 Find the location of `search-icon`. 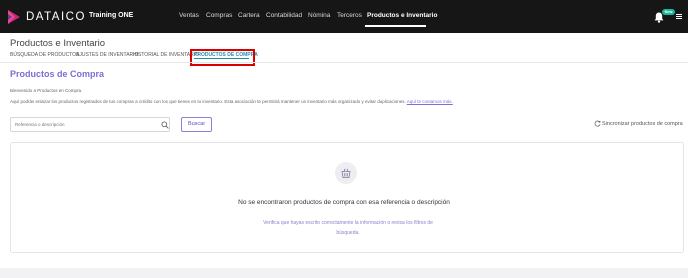

search-icon is located at coordinates (165, 125).